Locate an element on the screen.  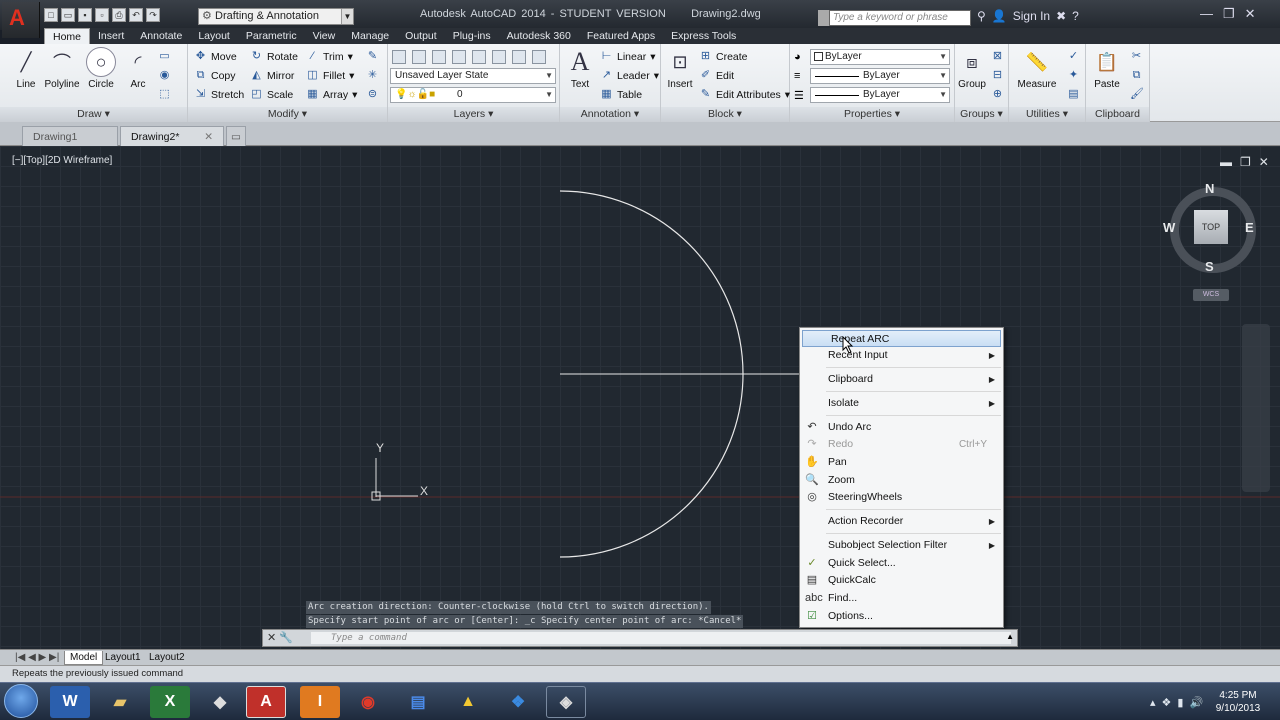
binoculars-icon: ⚲ is located at coordinates (981, 16).